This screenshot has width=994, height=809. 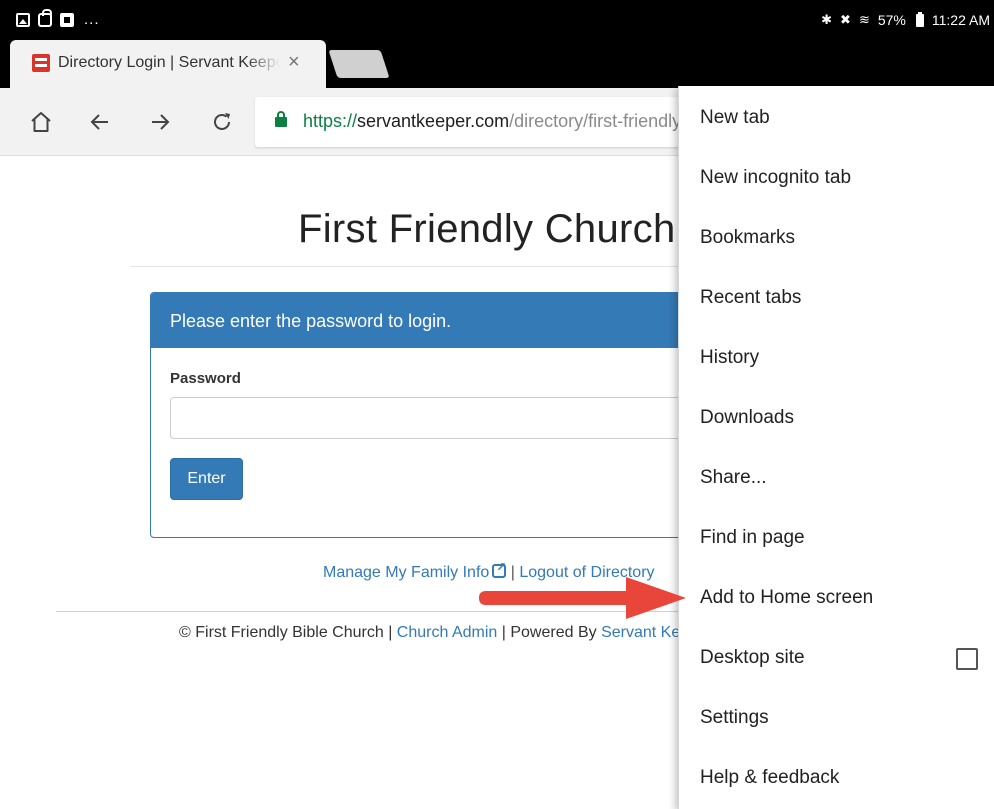 I want to click on menu-item-new-tab: New tab, so click(x=836, y=118).